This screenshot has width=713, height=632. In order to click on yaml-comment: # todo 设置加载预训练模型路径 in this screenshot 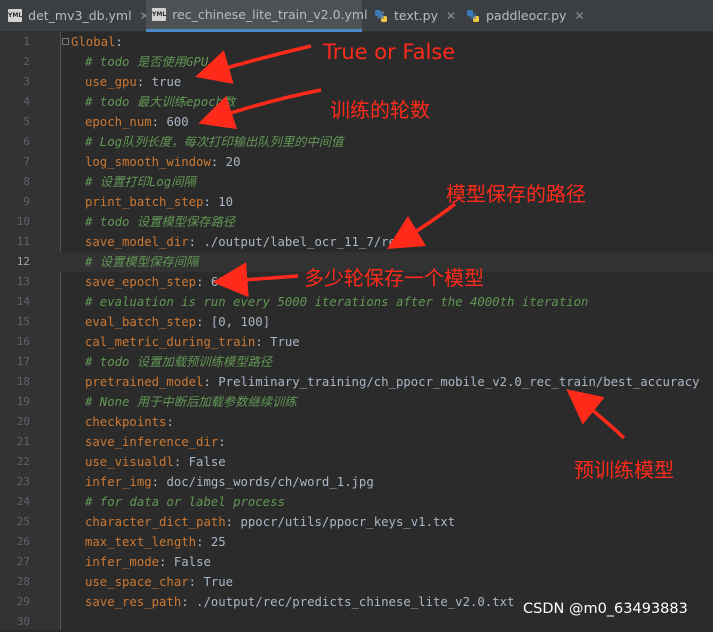, I will do `click(179, 362)`.